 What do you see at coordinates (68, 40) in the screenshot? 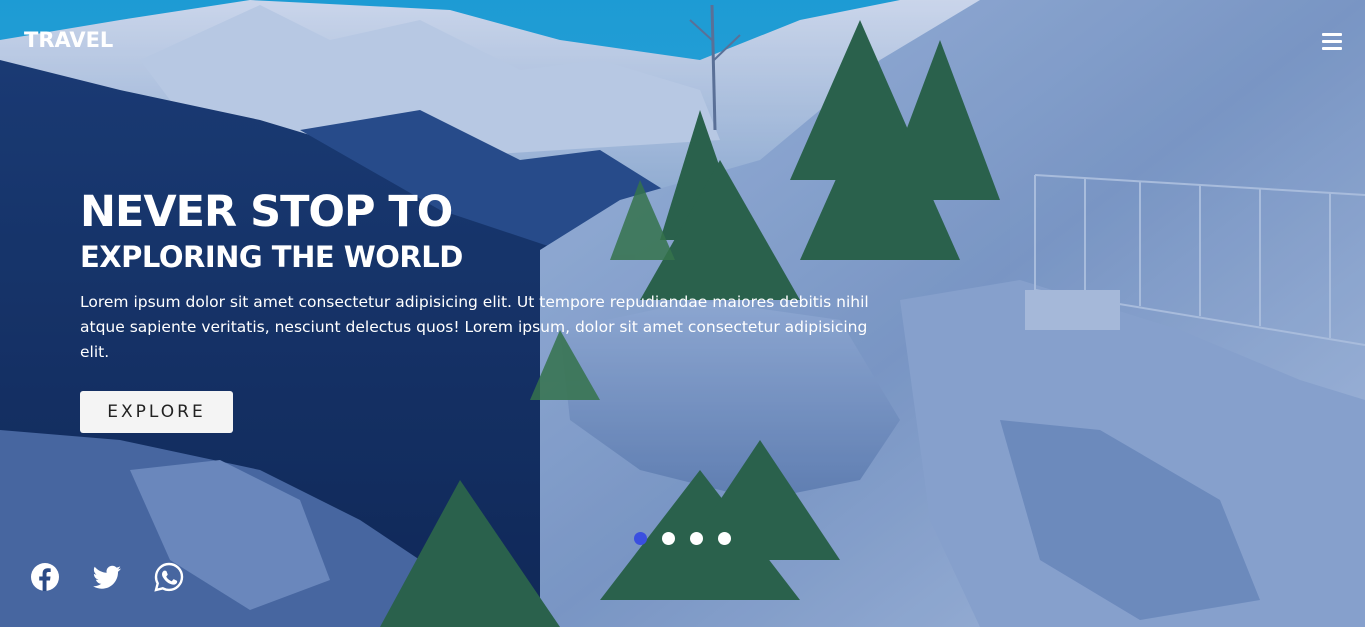
I see `brand-logo: TRAVEL` at bounding box center [68, 40].